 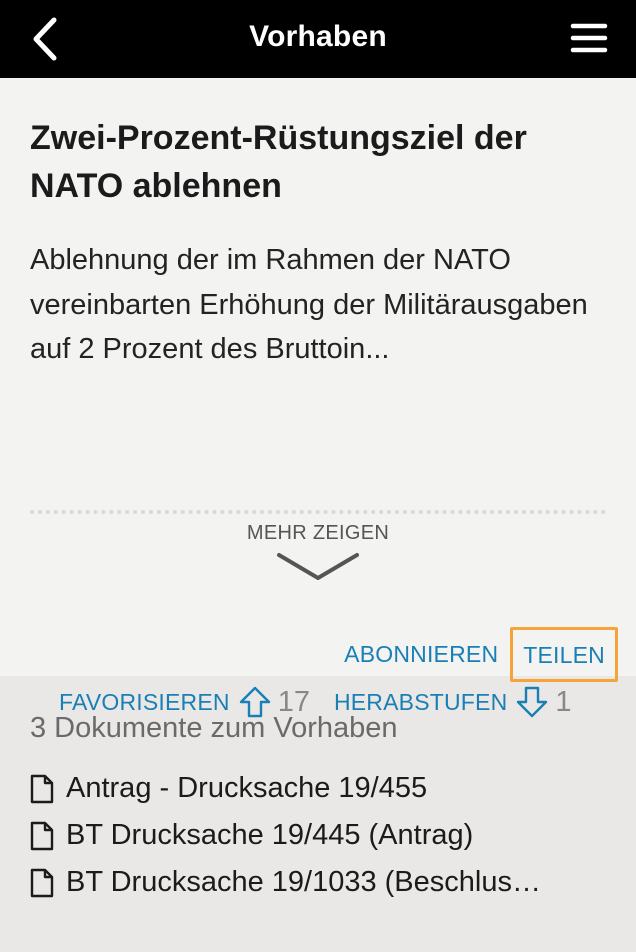 What do you see at coordinates (318, 533) in the screenshot?
I see `show-more-label: MEHR ZEIGEN` at bounding box center [318, 533].